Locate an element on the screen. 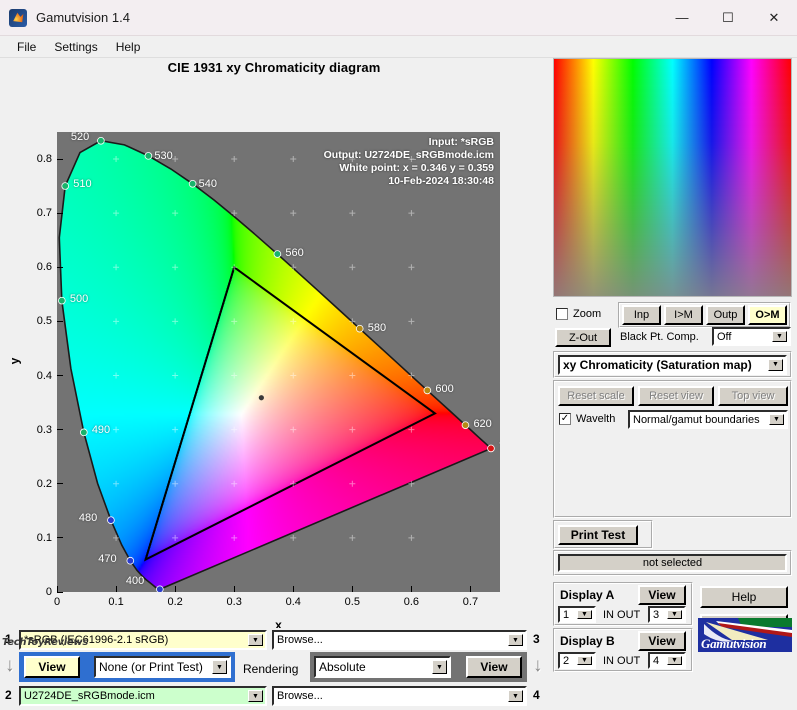 The image size is (797, 710). y-tick-0.2: 0.2 is located at coordinates (44, 483).